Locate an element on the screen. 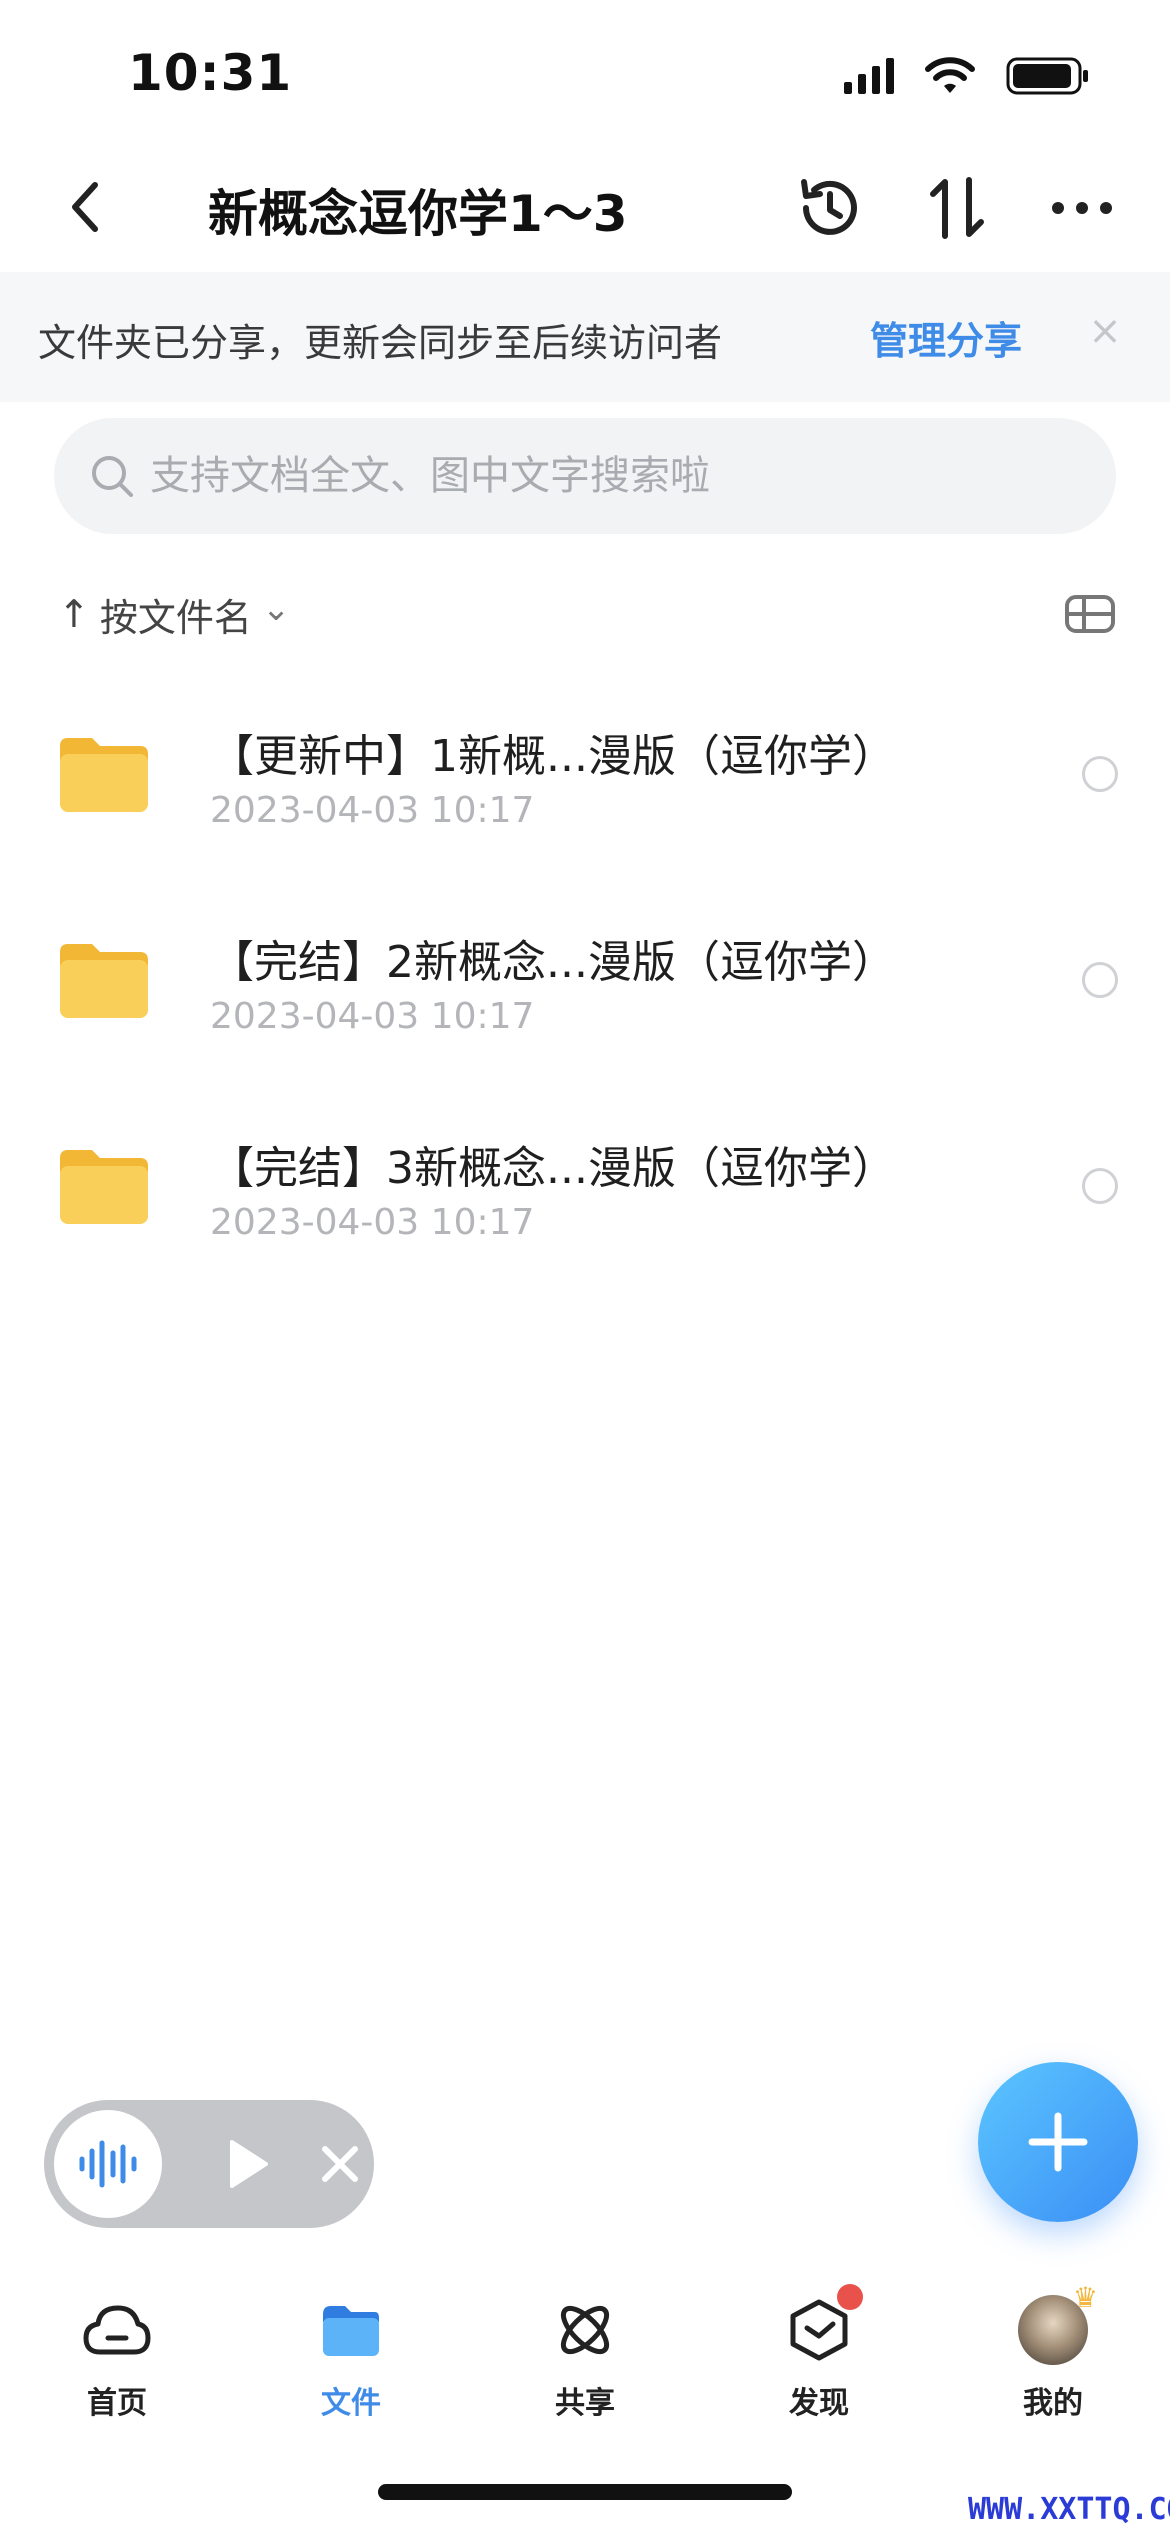 This screenshot has height=2532, width=1170. soundwave-icon is located at coordinates (108, 2164).